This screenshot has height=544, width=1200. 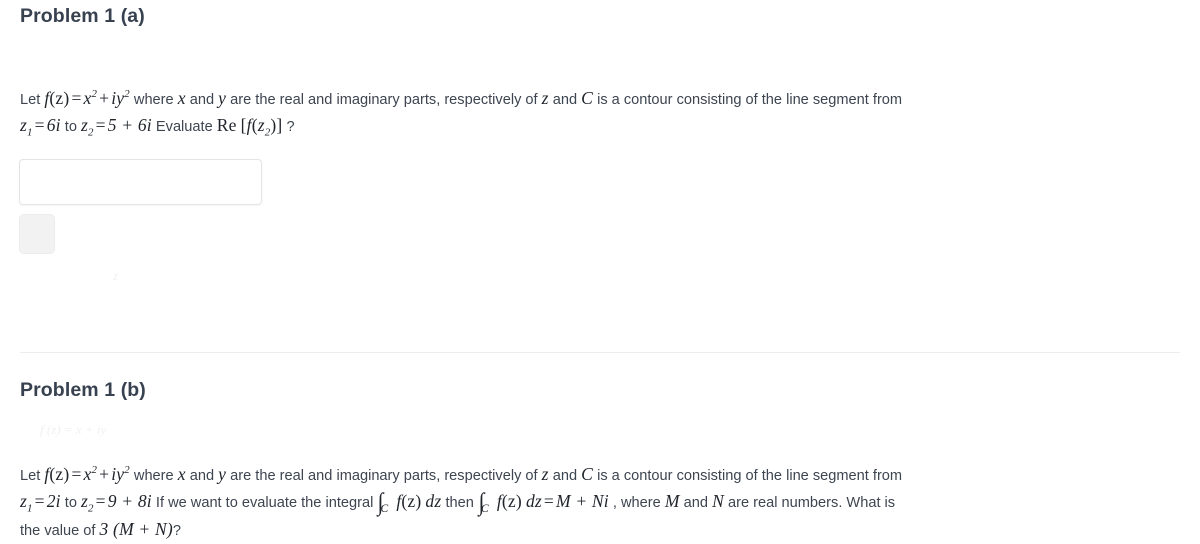 What do you see at coordinates (543, 502) in the screenshot?
I see `math-integral-2-b: ∫C f(z) dz = M + Ni` at bounding box center [543, 502].